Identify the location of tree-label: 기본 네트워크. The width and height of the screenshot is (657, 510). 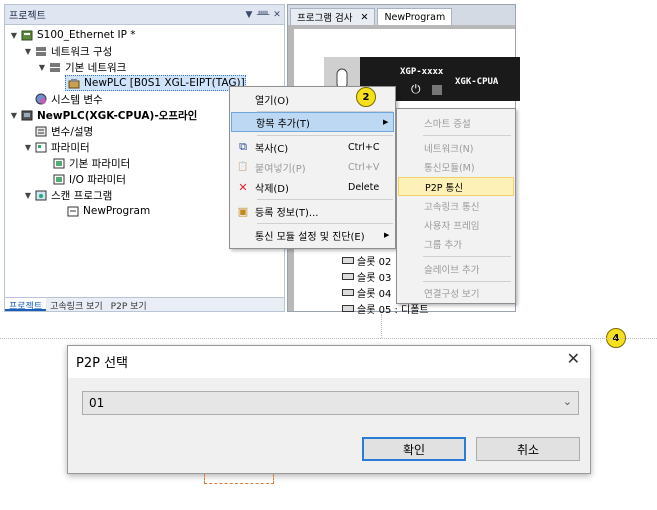
(96, 67).